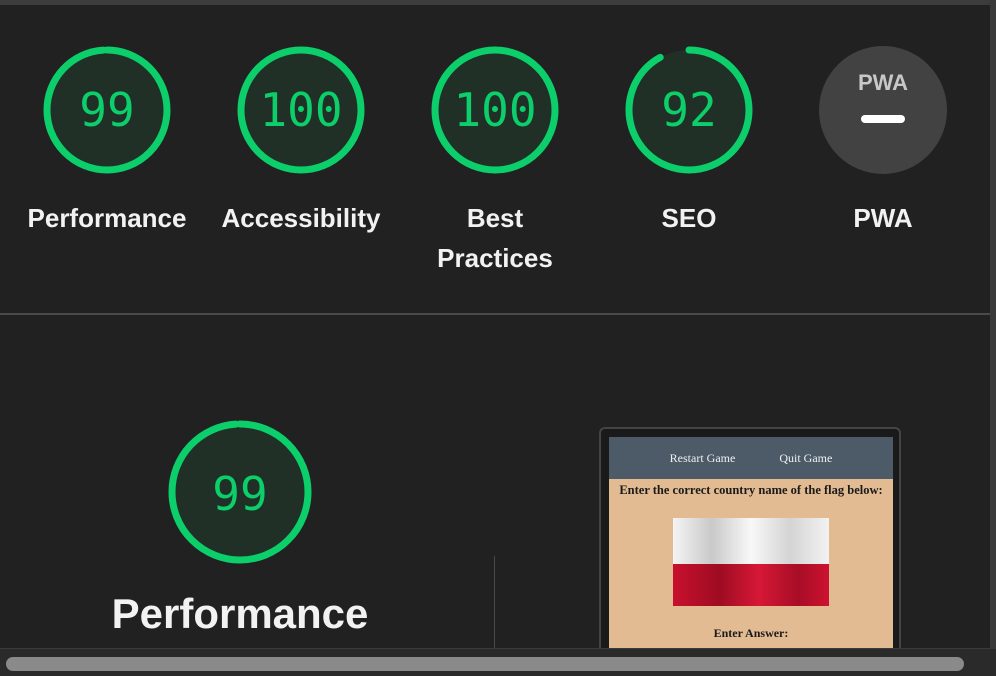 The height and width of the screenshot is (676, 996). What do you see at coordinates (498, 2) in the screenshot?
I see `top-border` at bounding box center [498, 2].